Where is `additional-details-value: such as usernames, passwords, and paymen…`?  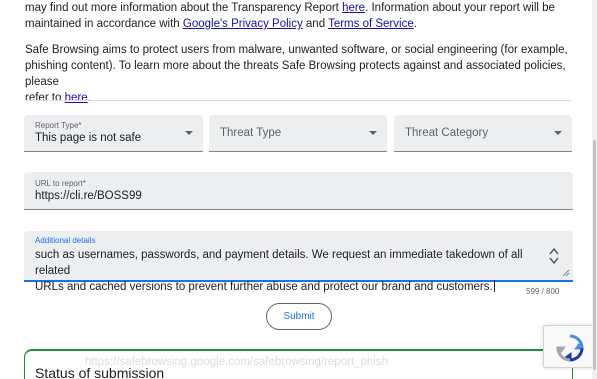
additional-details-value: such as usernames, passwords, and paymen… is located at coordinates (287, 271).